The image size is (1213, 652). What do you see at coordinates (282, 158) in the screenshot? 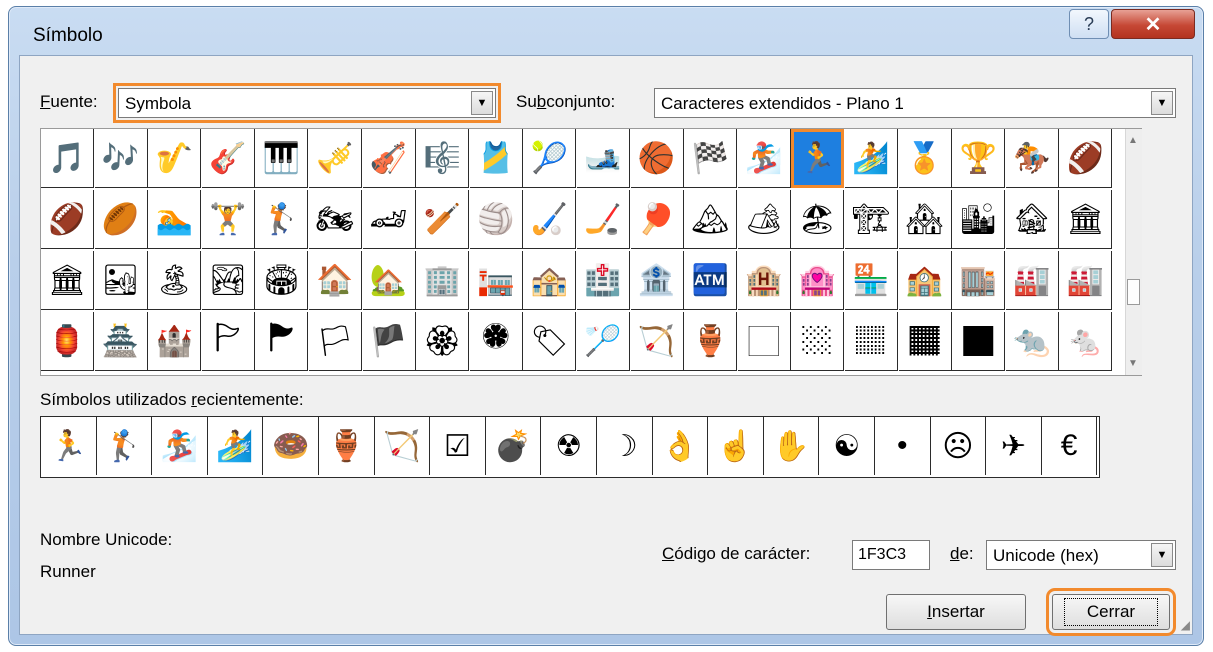
I see `symbol-cell: 🎹` at bounding box center [282, 158].